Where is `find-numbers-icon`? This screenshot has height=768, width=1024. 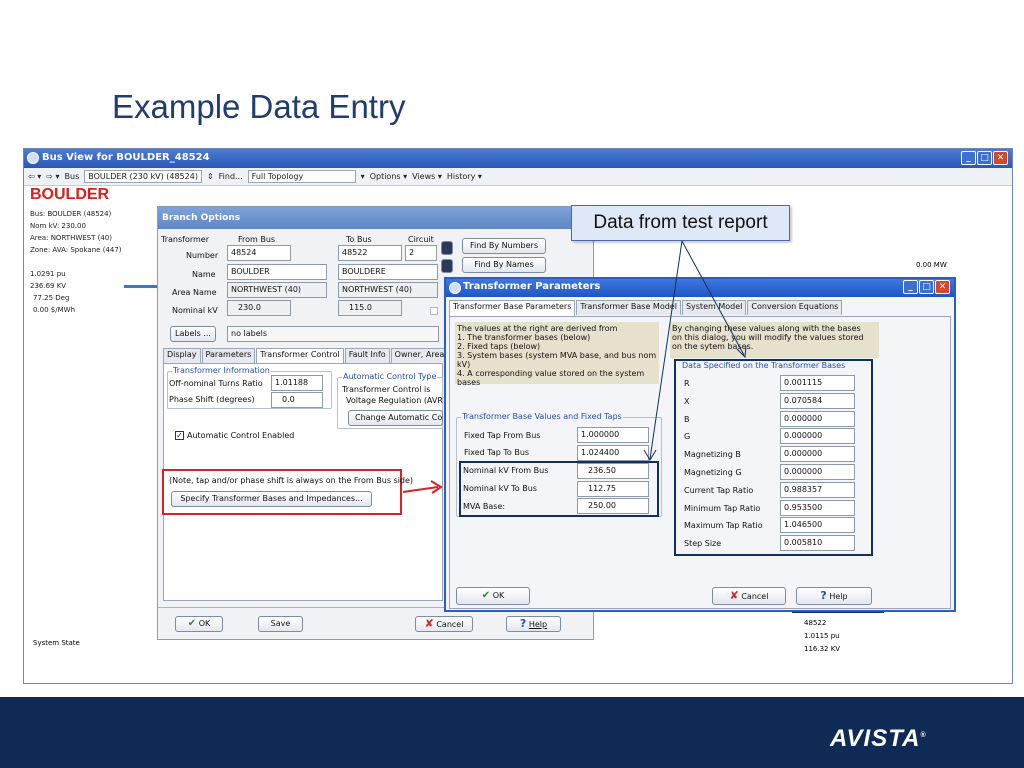 find-numbers-icon is located at coordinates (447, 248).